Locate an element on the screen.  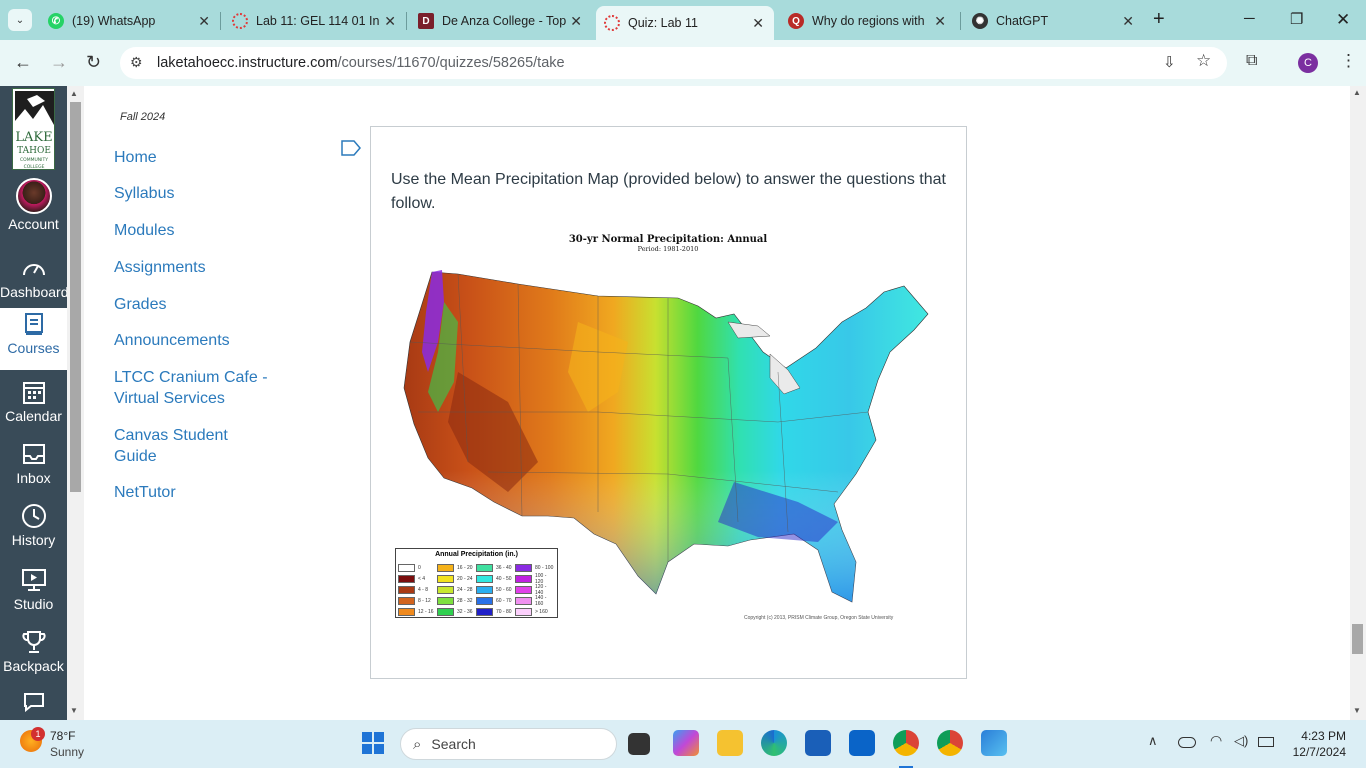
global-nav-calendar: Calendar is located at coordinates (33, 407).